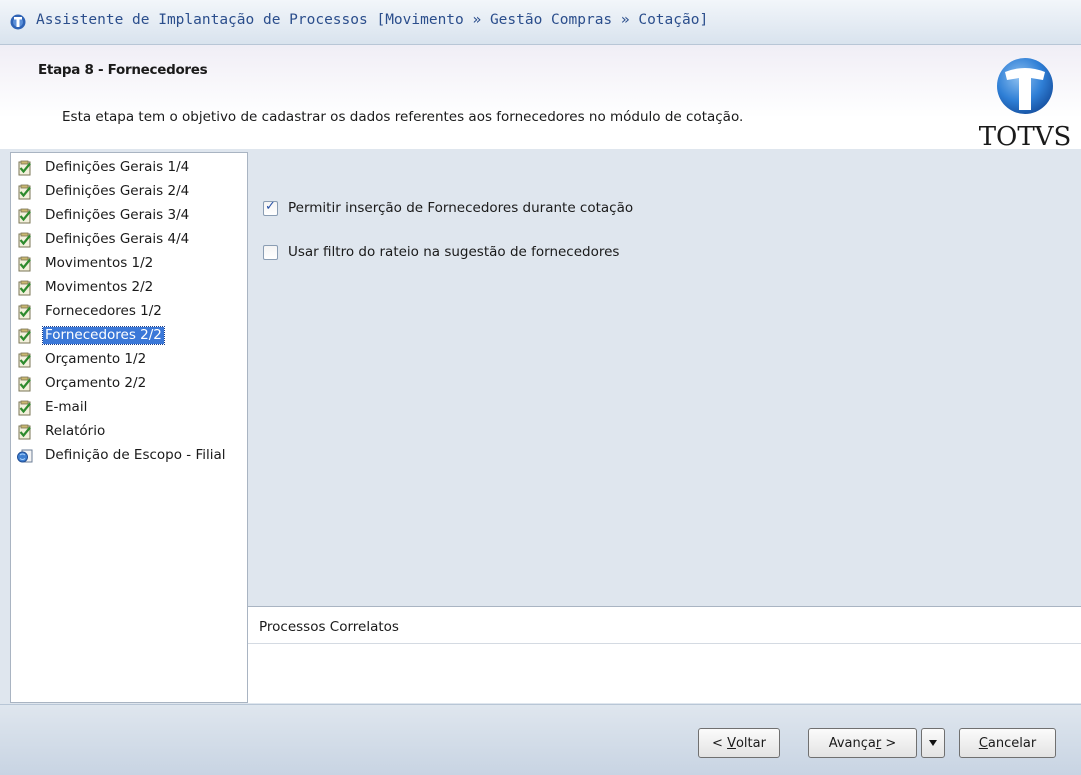  What do you see at coordinates (731, 743) in the screenshot?
I see `back-accesskey: V` at bounding box center [731, 743].